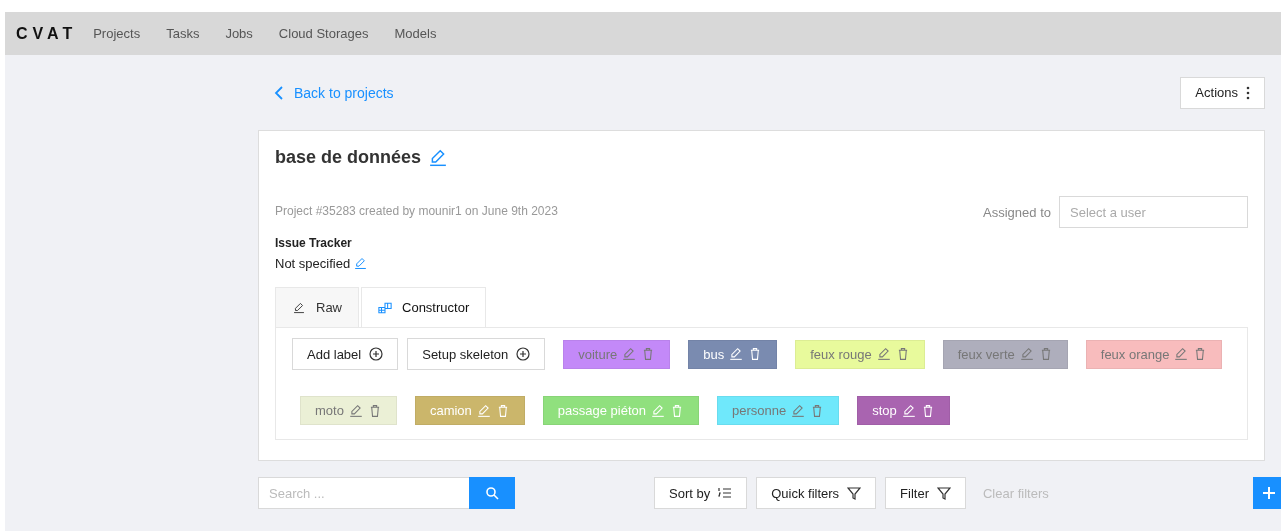 The image size is (1281, 531). What do you see at coordinates (415, 33) in the screenshot?
I see `nav-link: Models` at bounding box center [415, 33].